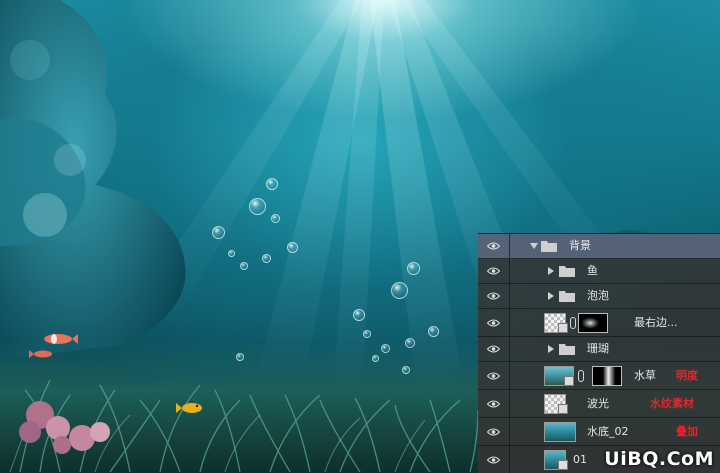 The width and height of the screenshot is (720, 473). I want to click on layer-row-seafloor-02: 水底_02 叠加, so click(599, 432).